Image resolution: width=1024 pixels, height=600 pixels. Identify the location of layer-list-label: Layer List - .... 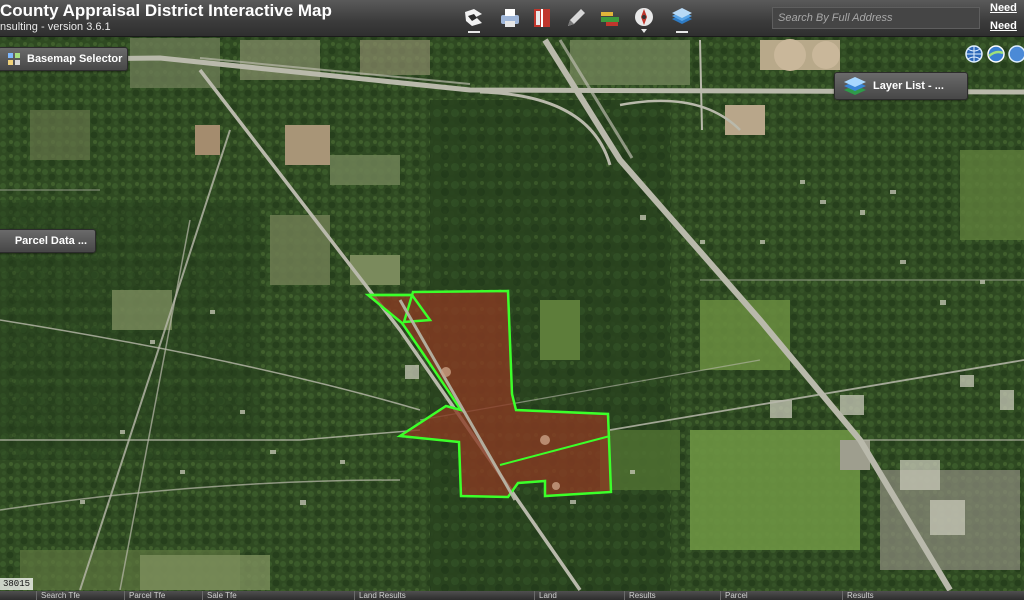
(908, 86).